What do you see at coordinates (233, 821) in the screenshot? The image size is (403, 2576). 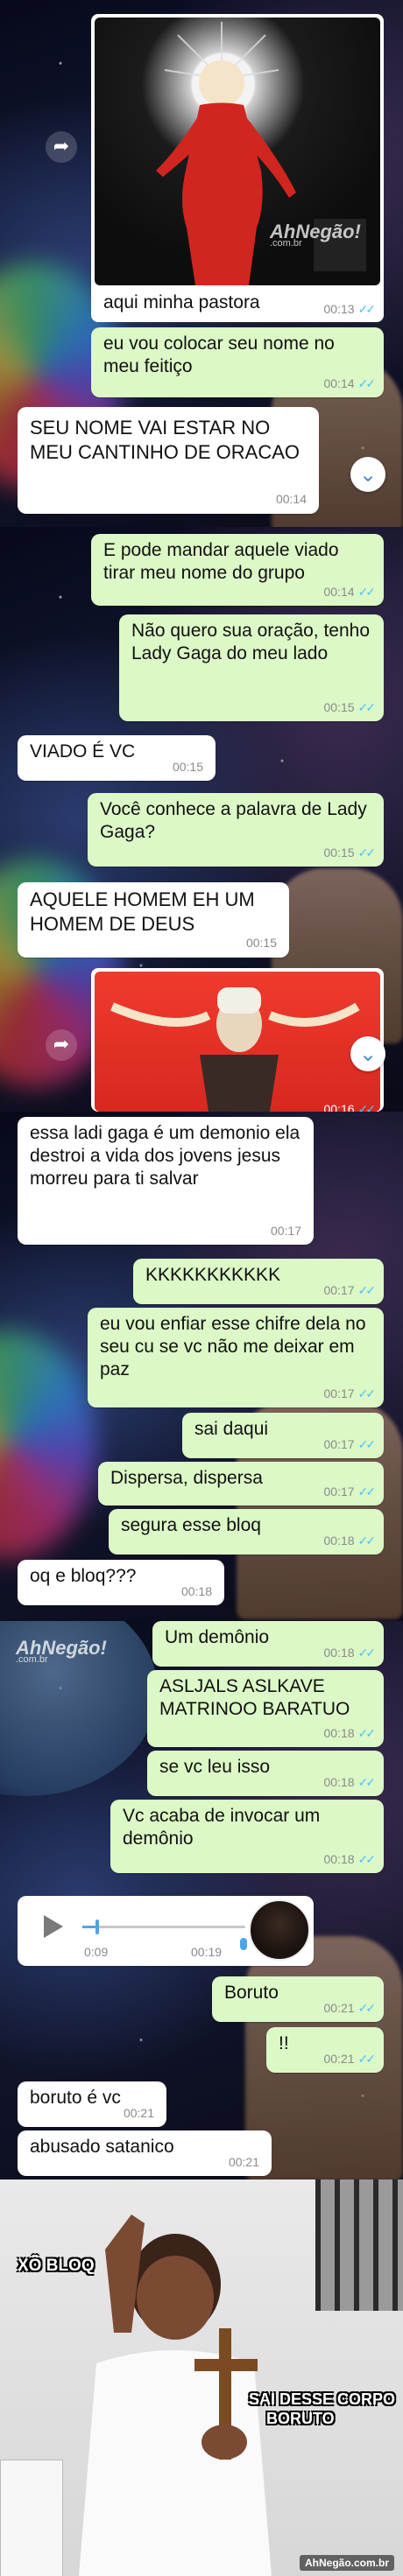 I see `message-text: Você conhece a palavra de Lady Gaga?` at bounding box center [233, 821].